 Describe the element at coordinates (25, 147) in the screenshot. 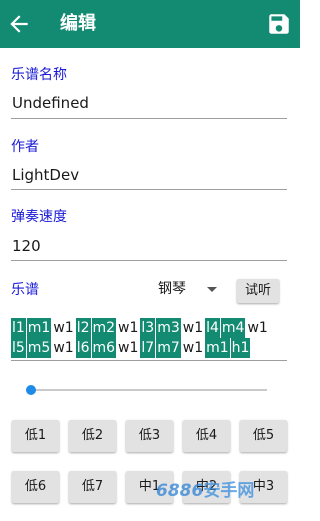

I see `author-label: 作者` at that location.